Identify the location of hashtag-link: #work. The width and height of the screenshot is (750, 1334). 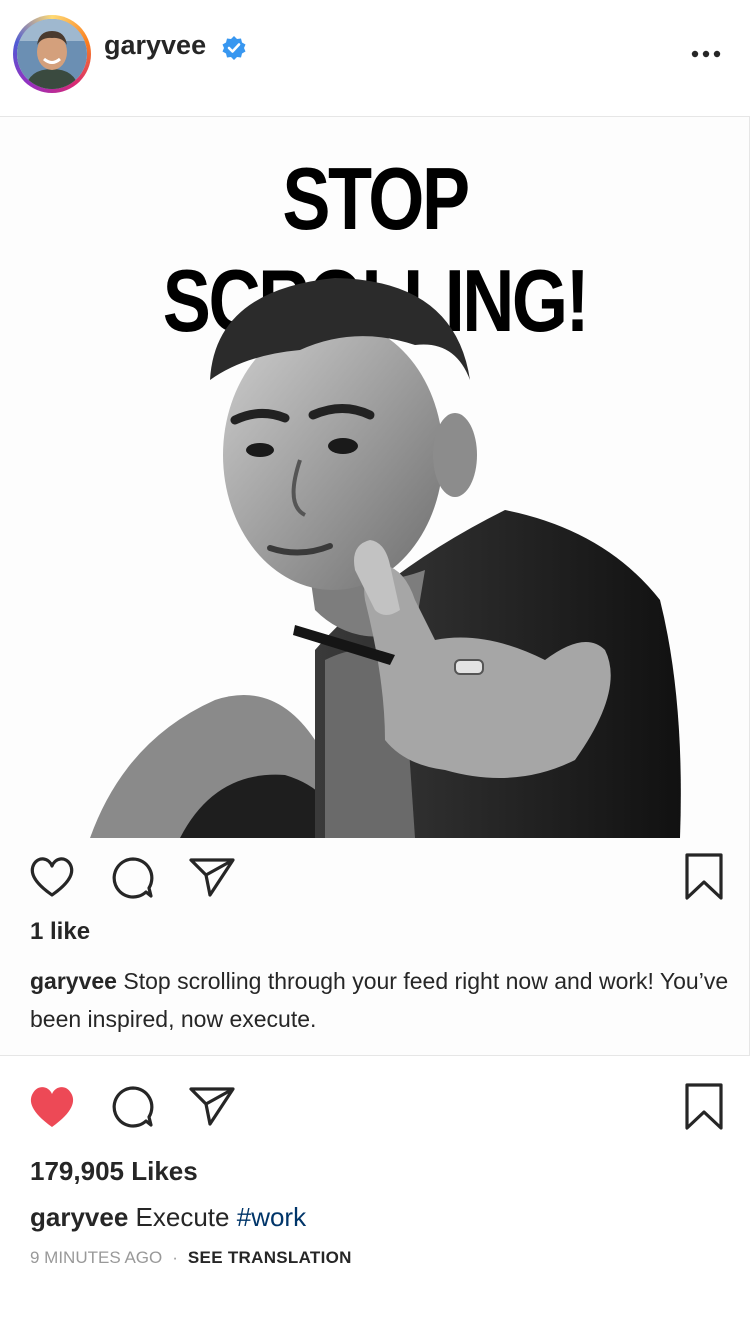
(271, 1217).